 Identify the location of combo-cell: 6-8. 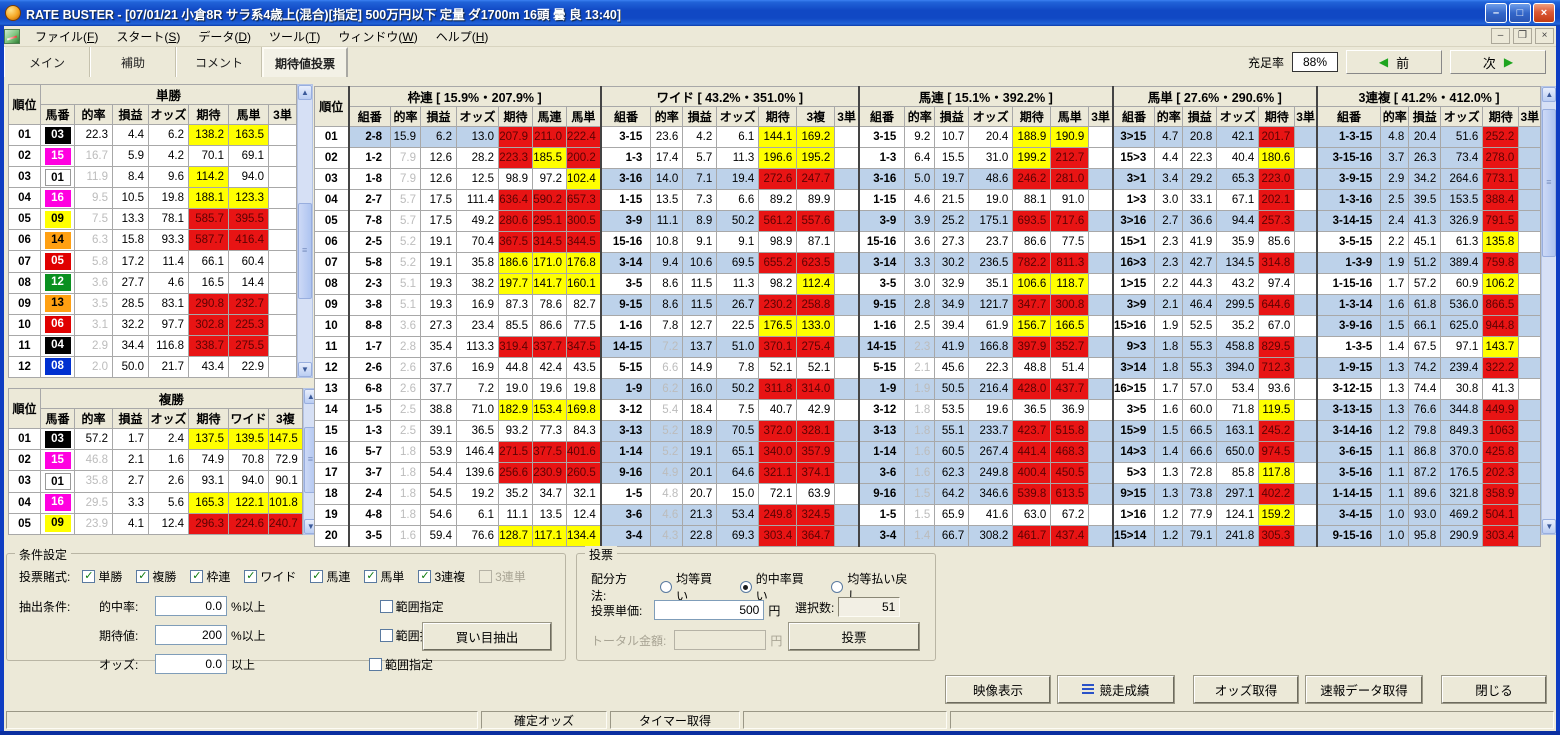
(369, 389).